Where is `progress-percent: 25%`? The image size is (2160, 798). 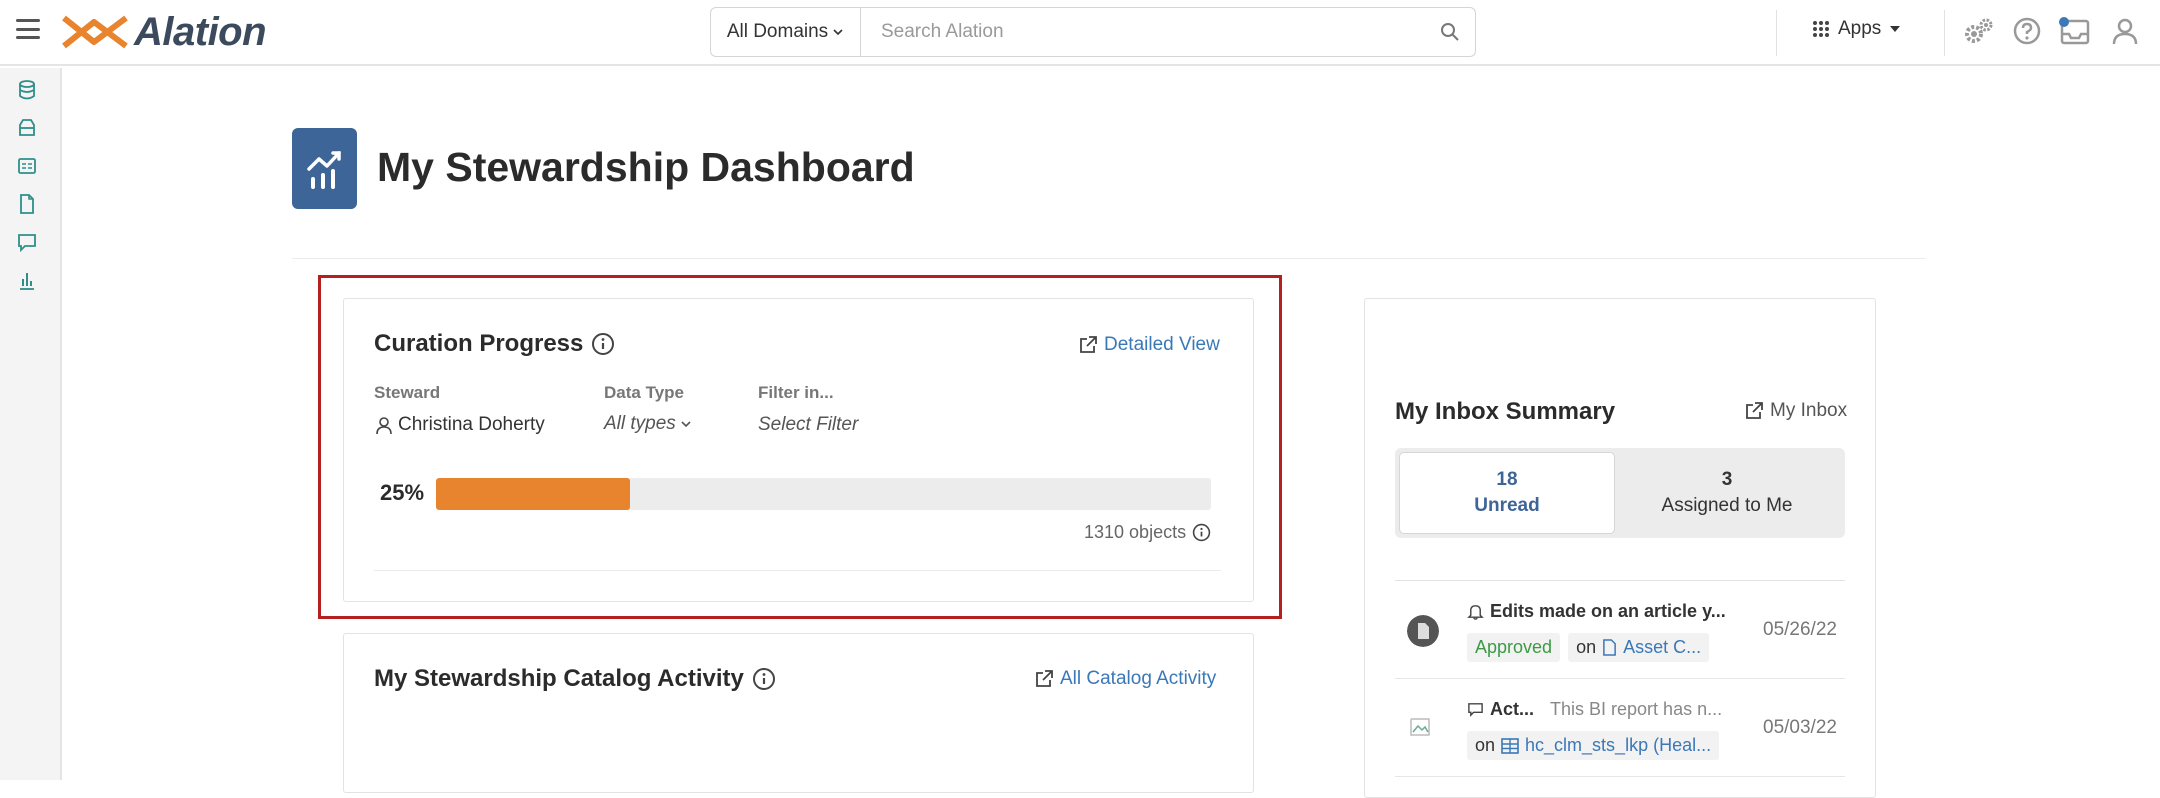
progress-percent: 25% is located at coordinates (402, 492).